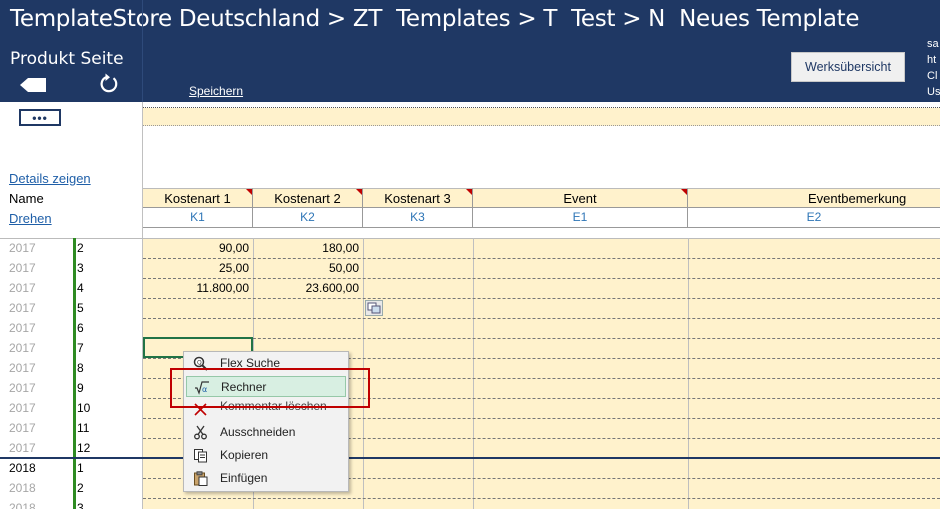 The image size is (940, 509). Describe the element at coordinates (50, 178) in the screenshot. I see `show-details-link: Details zeigen` at that location.